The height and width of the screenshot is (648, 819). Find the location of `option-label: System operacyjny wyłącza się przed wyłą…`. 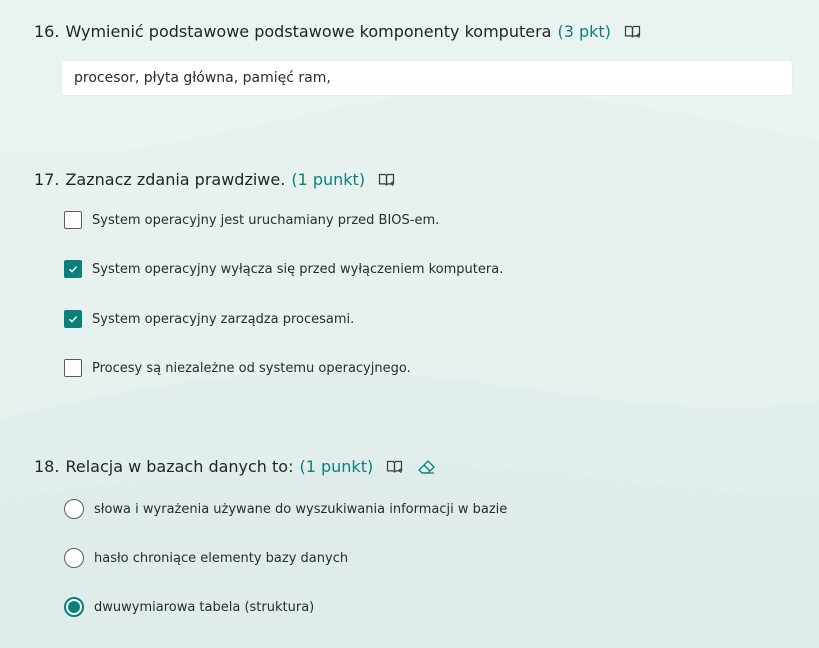

option-label: System operacyjny wyłącza się przed wyłą… is located at coordinates (298, 269).